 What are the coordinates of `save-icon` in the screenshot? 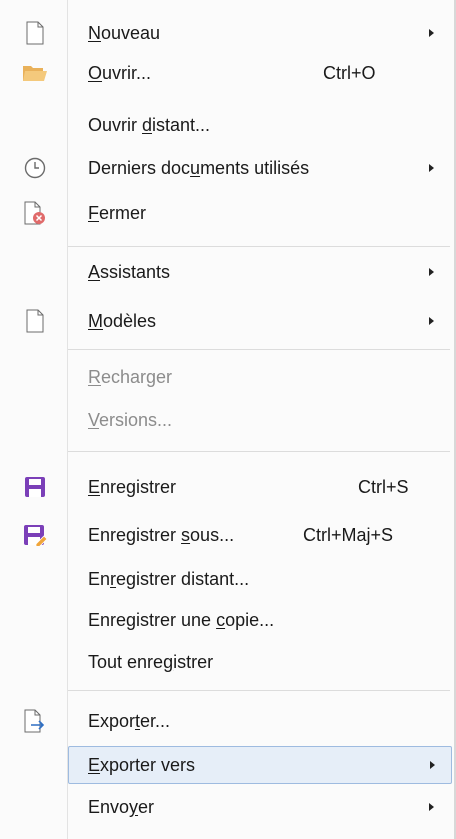 It's located at (35, 487).